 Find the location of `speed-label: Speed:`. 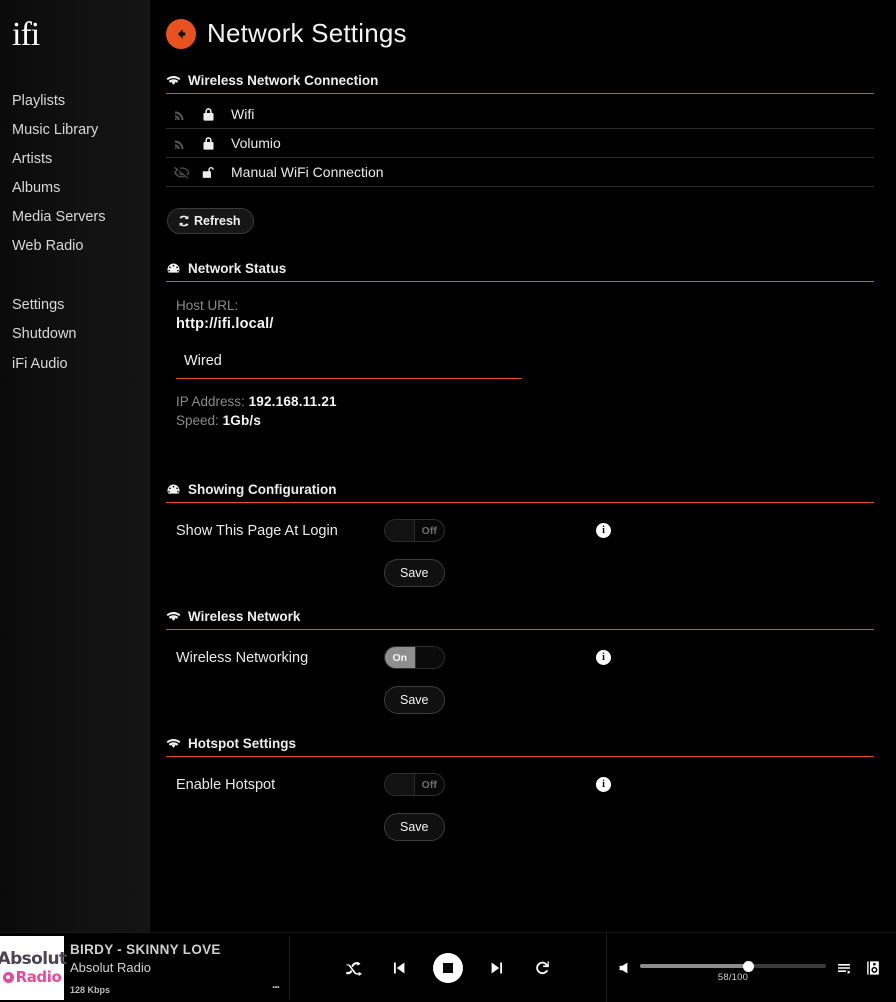

speed-label: Speed: is located at coordinates (197, 420).